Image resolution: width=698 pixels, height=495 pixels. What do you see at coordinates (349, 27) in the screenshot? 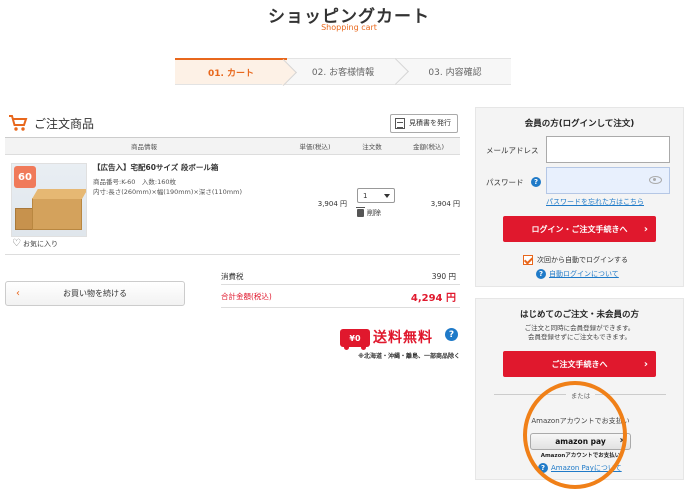
I see `page-subtitle: Shopping cart` at bounding box center [349, 27].